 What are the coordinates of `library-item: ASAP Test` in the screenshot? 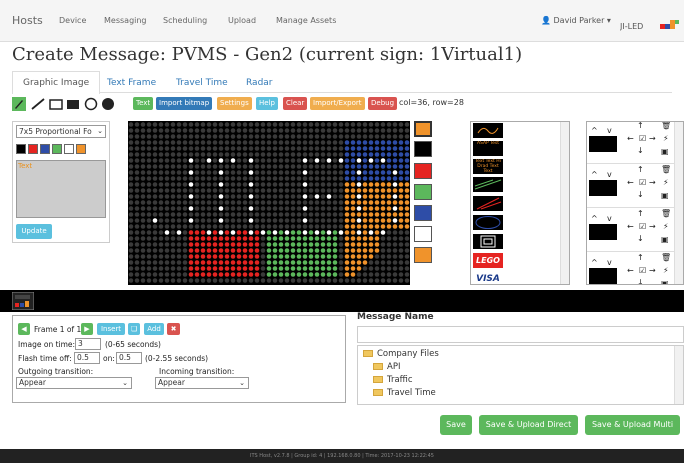 It's located at (488, 148).